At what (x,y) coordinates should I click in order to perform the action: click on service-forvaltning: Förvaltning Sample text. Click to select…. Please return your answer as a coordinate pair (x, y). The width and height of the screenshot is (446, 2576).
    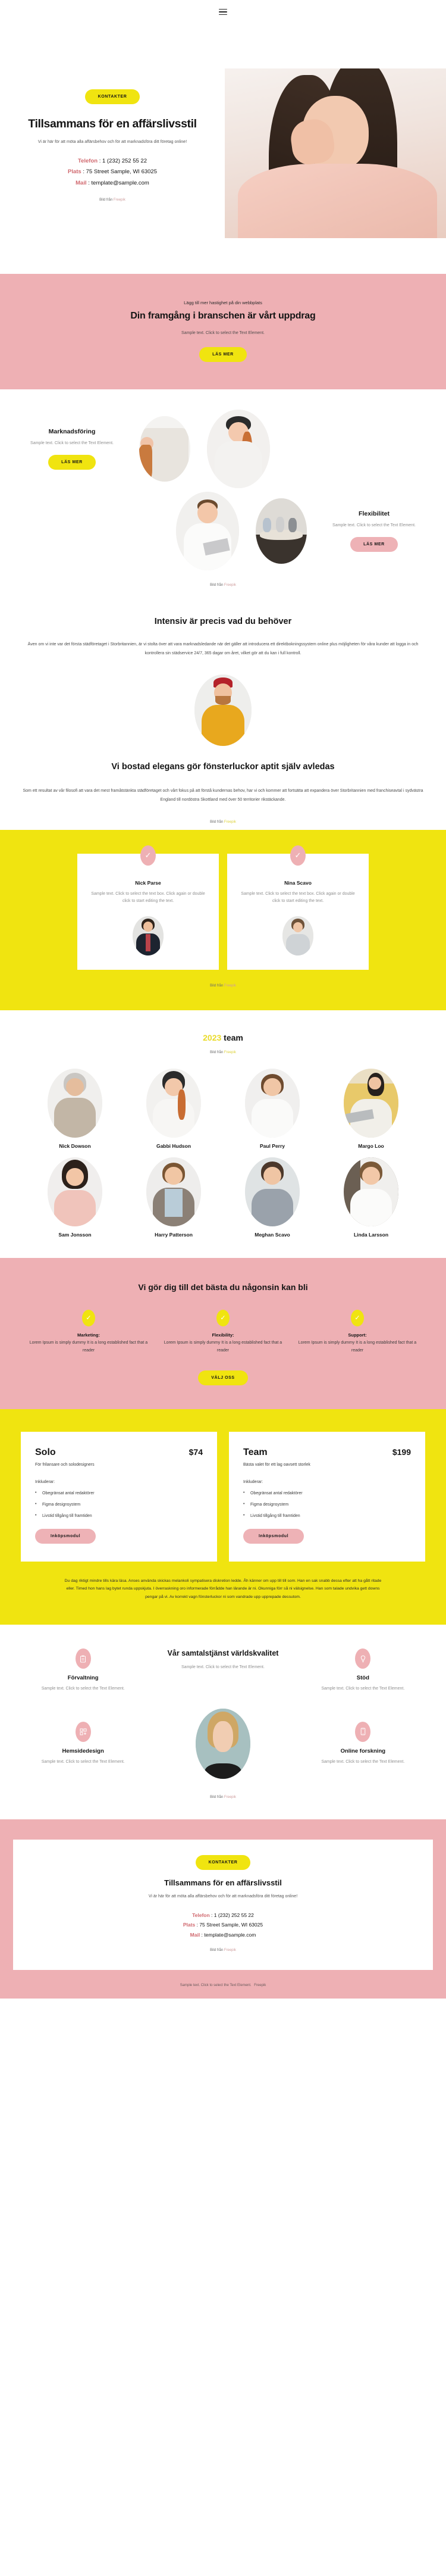
    Looking at the image, I should click on (83, 1670).